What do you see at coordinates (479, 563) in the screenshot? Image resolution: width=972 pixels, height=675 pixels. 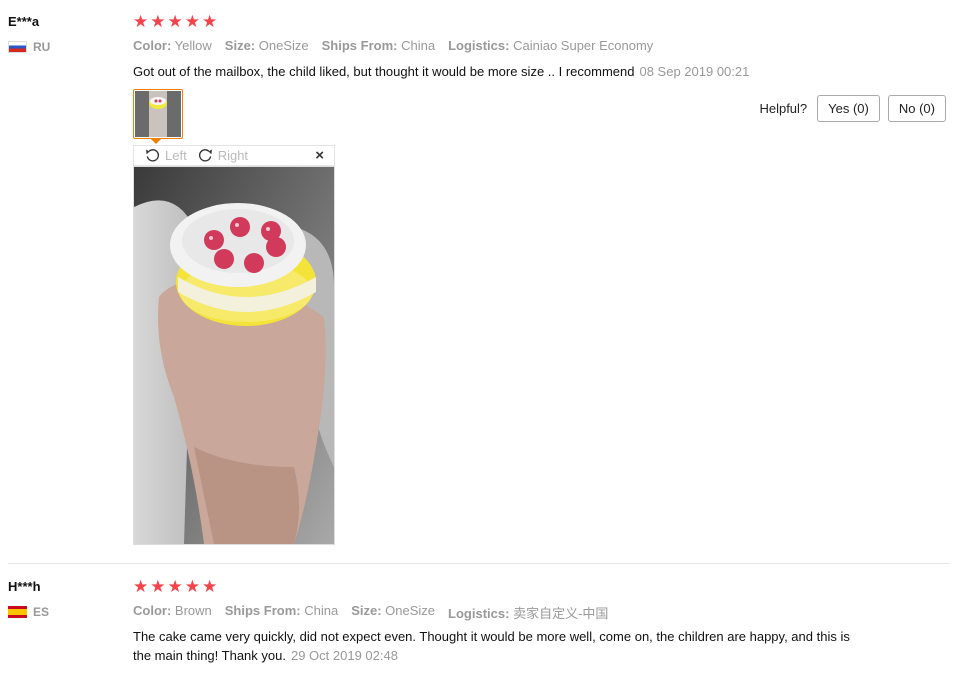 I see `review-divider` at bounding box center [479, 563].